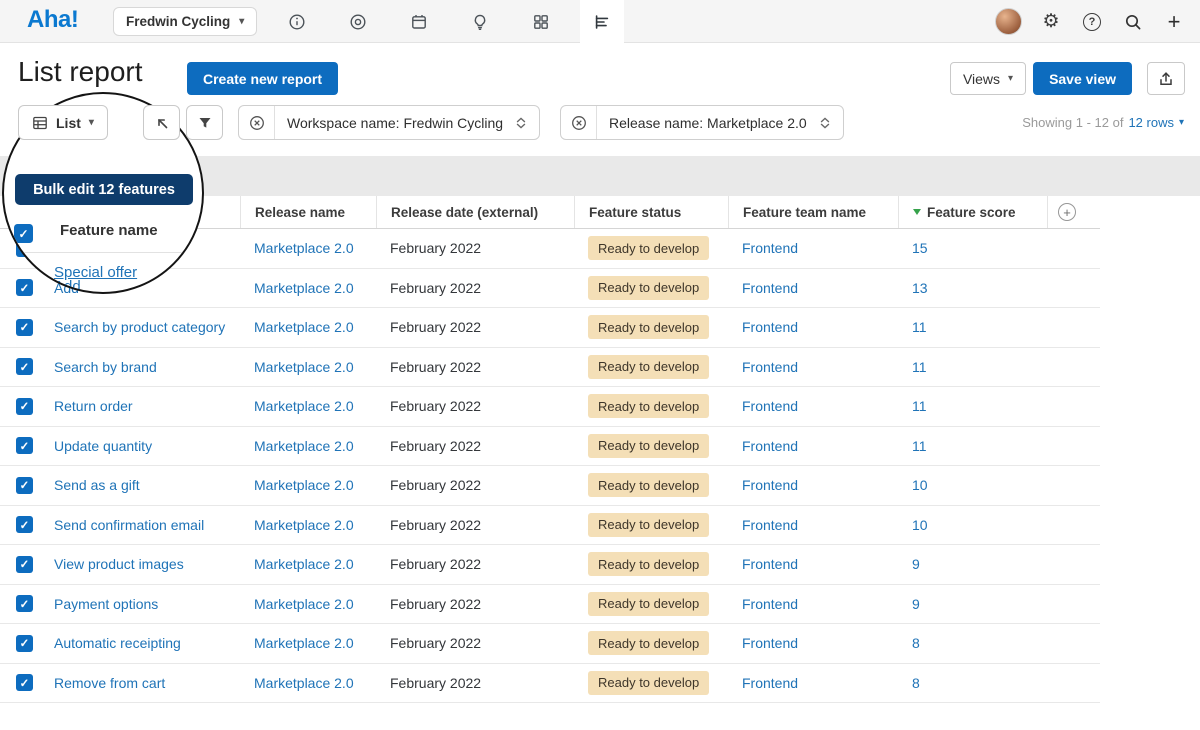 The image size is (1200, 730). I want to click on column-header-release-date: Release date (external), so click(475, 212).